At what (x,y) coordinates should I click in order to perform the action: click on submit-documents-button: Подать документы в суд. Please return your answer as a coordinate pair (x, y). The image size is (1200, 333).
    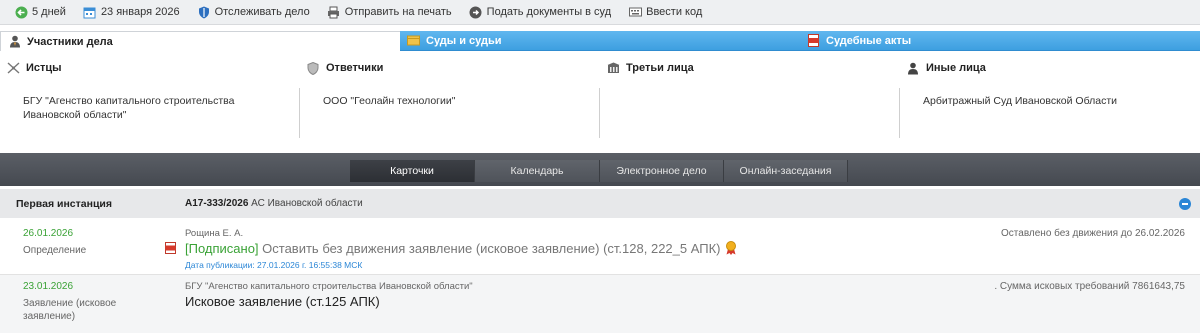
    Looking at the image, I should click on (540, 12).